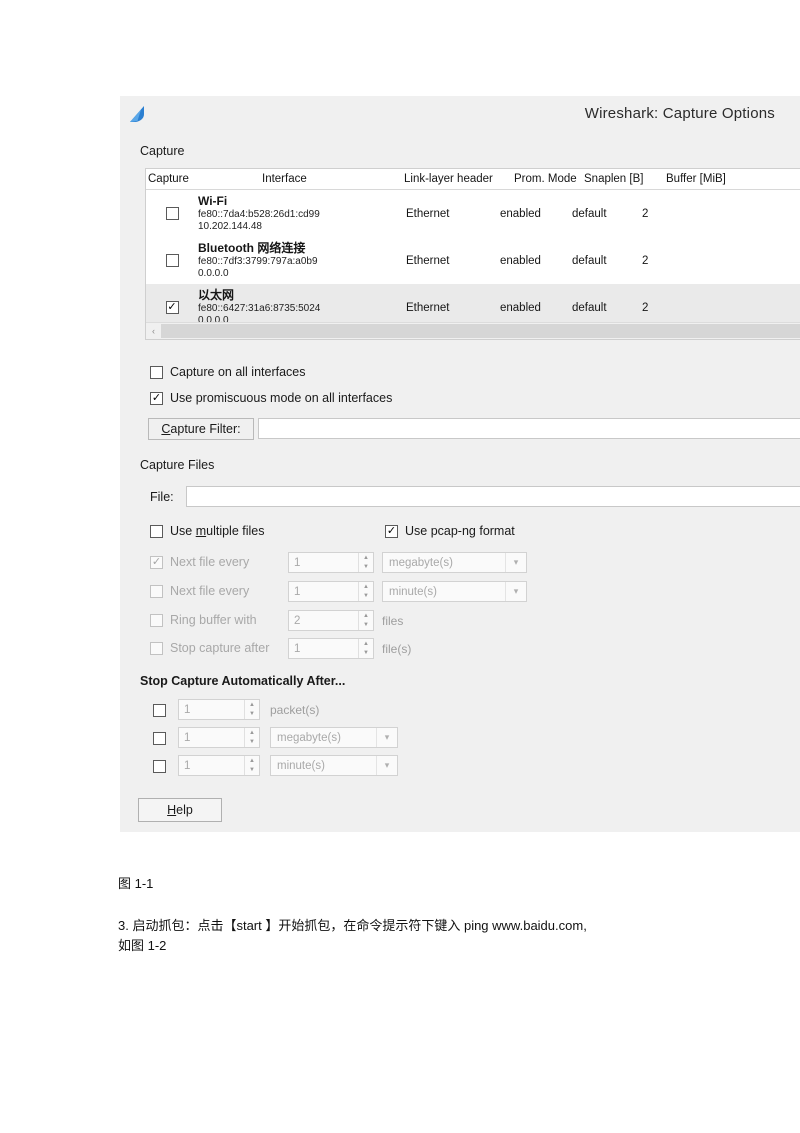 The width and height of the screenshot is (800, 1133). Describe the element at coordinates (323, 562) in the screenshot. I see `next-file-every-size-value: 1` at that location.